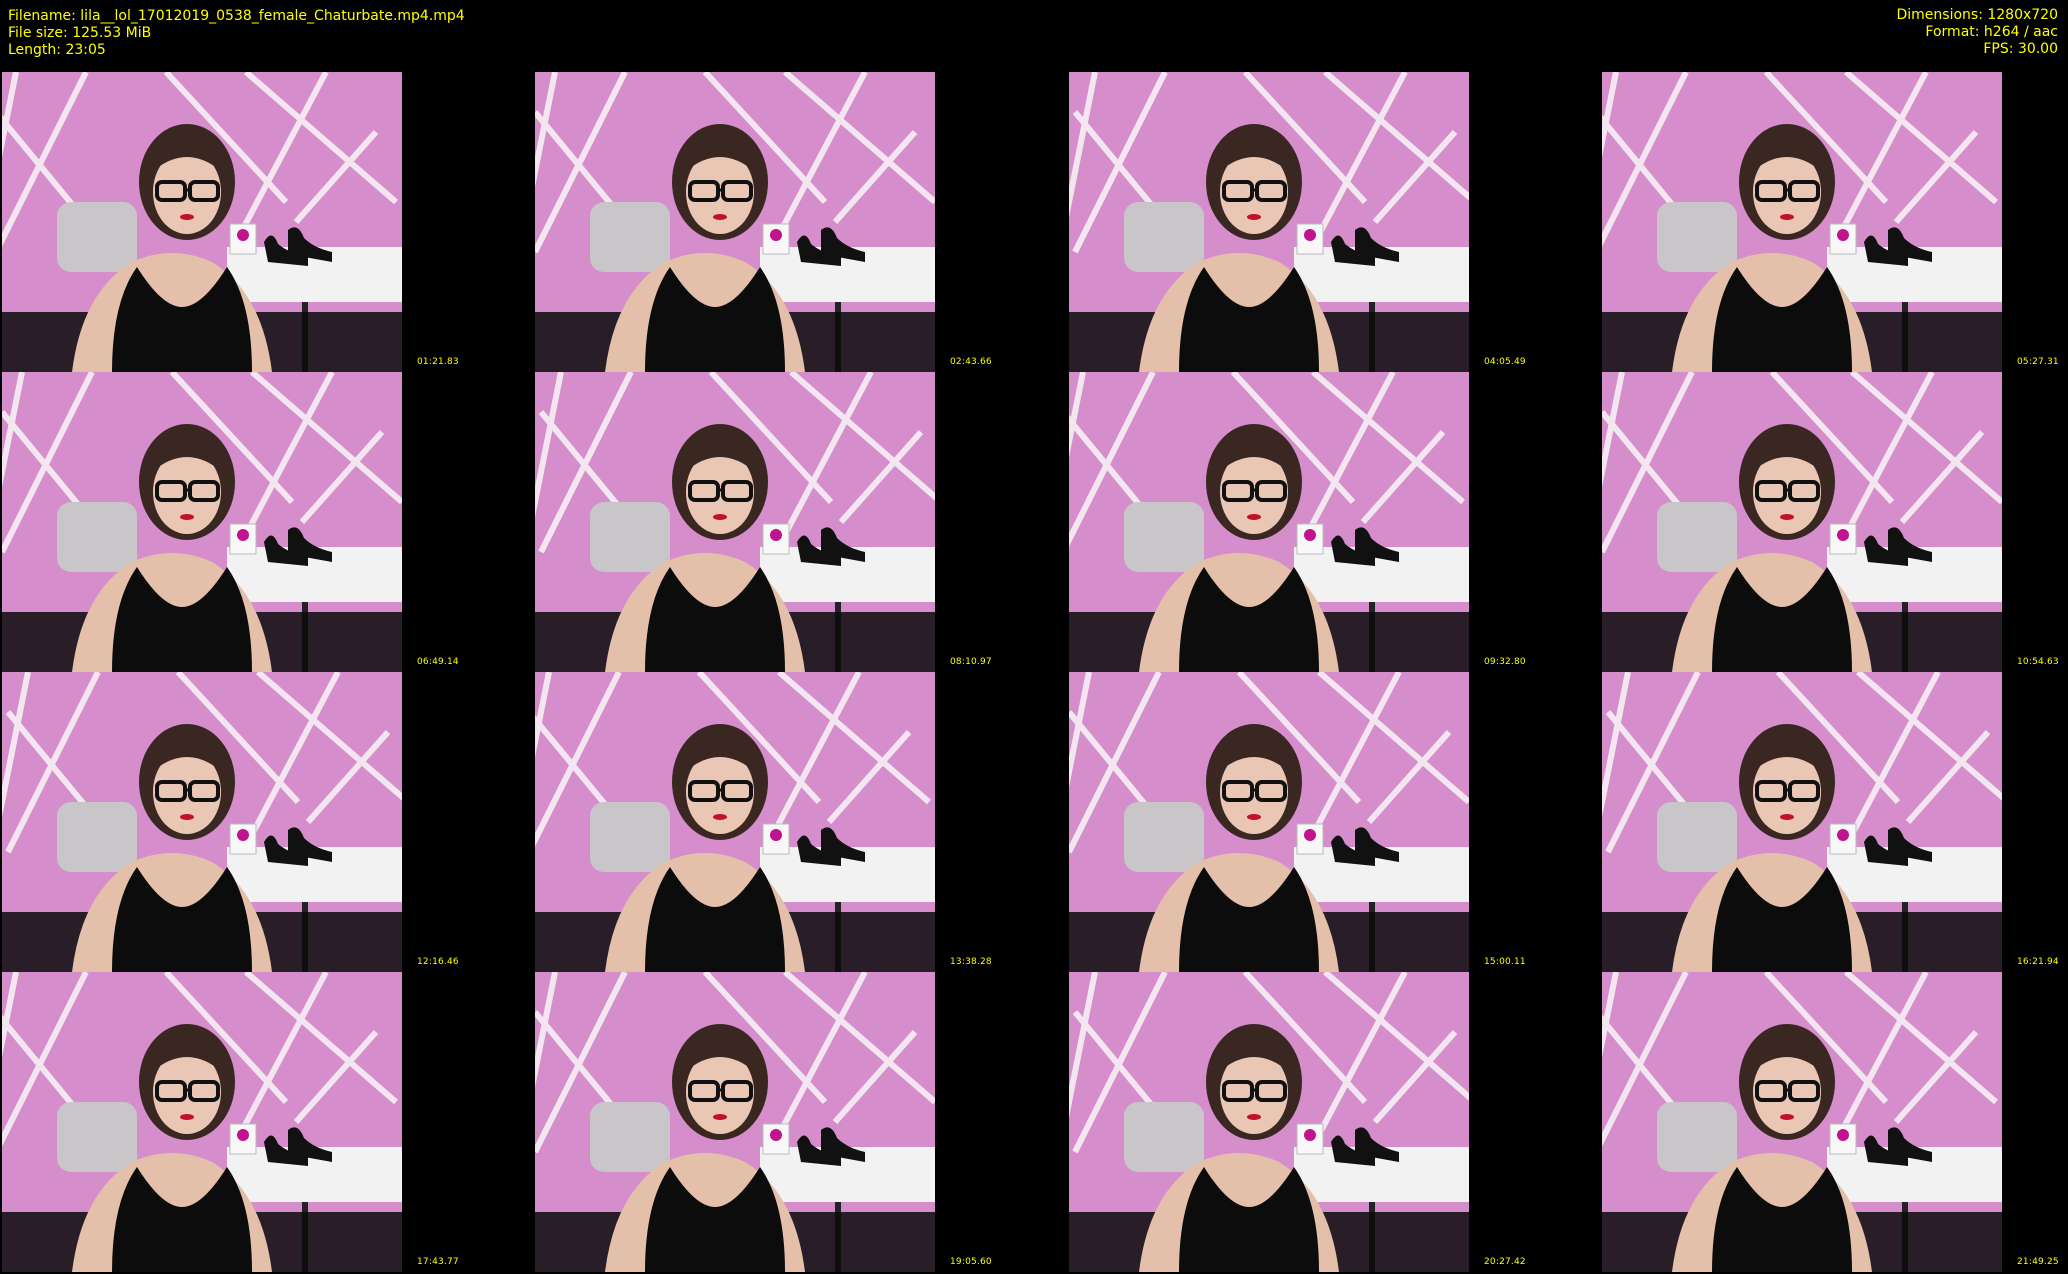 The image size is (2068, 1274). I want to click on fps-text: FPS: 30.00, so click(2020, 49).